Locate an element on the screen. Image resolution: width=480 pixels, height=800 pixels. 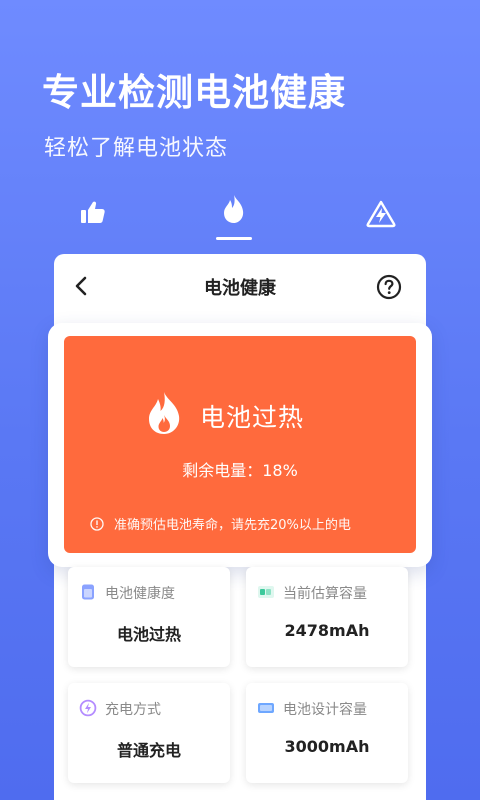
chevron-left-icon is located at coordinates (81, 286).